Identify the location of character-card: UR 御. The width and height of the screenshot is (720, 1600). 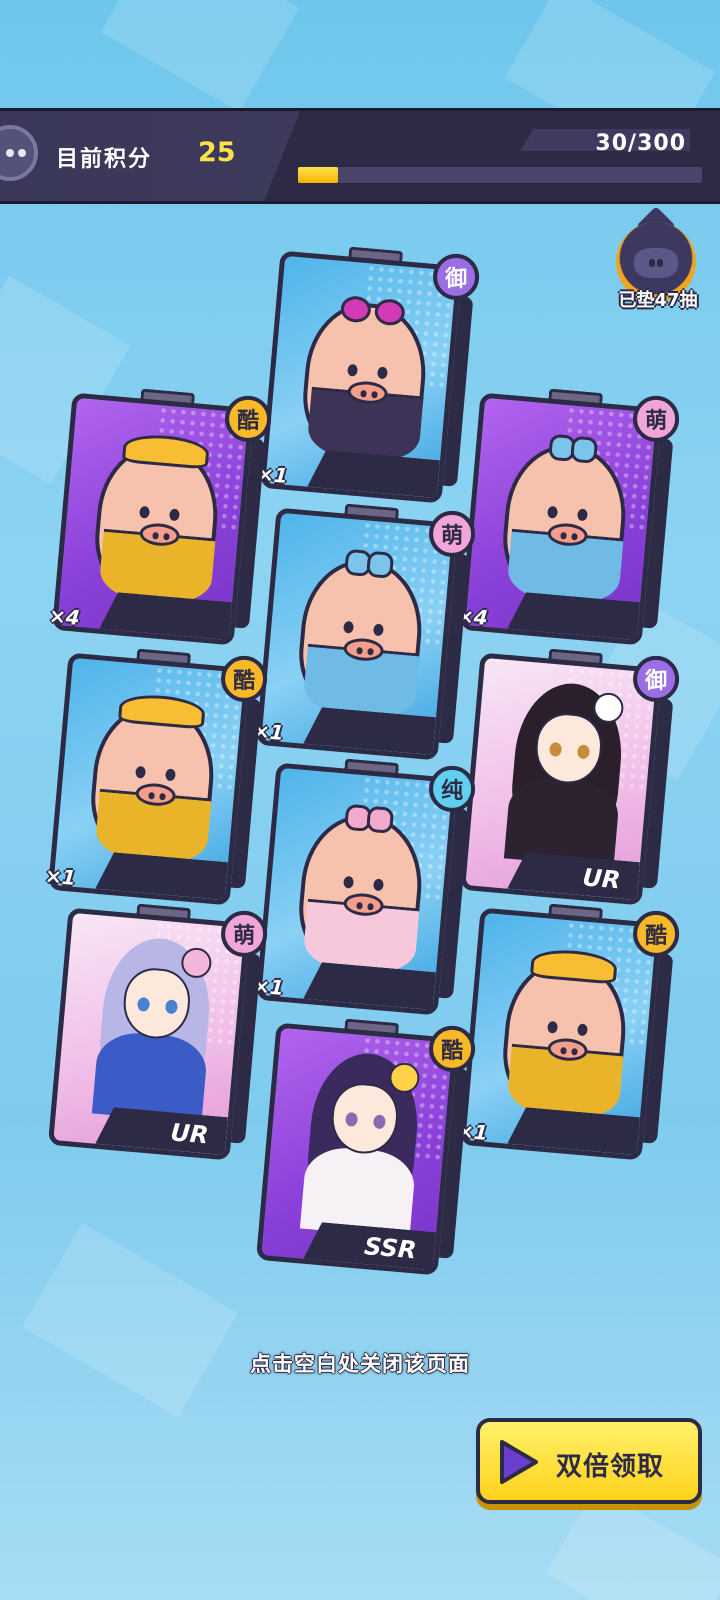
(569, 777).